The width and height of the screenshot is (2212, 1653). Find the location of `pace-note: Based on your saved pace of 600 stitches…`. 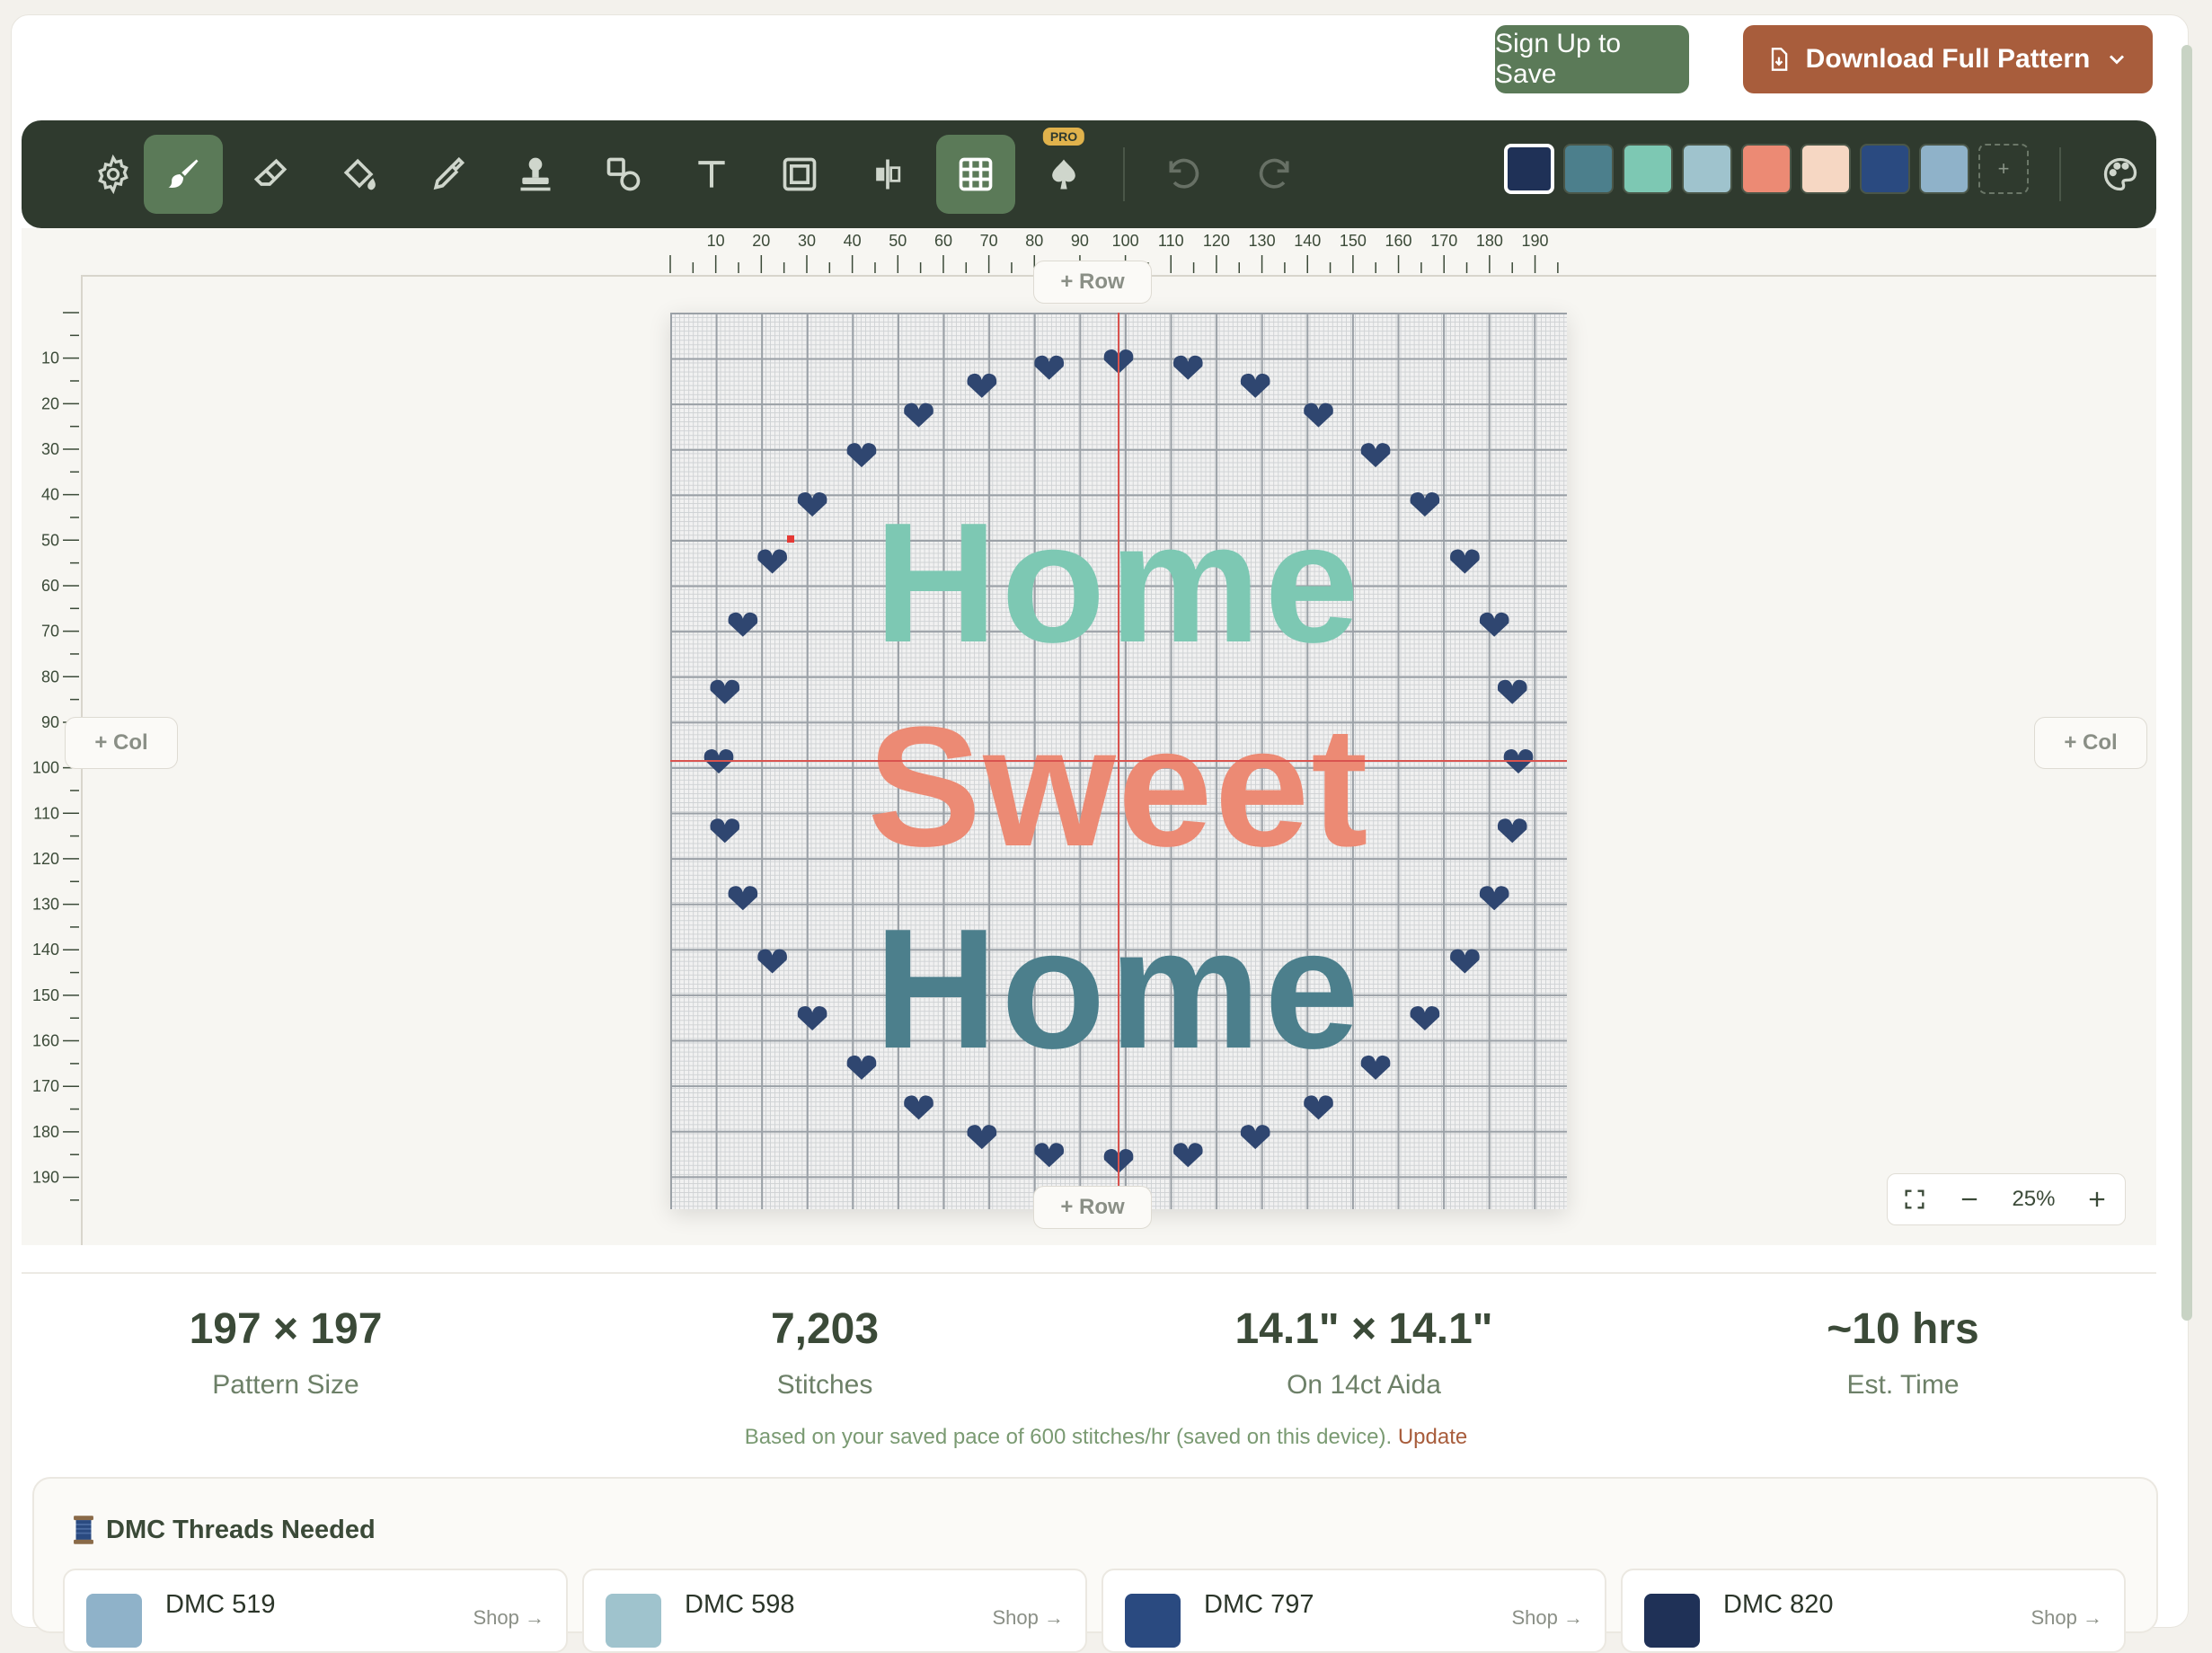

pace-note: Based on your saved pace of 600 stitches… is located at coordinates (1106, 1437).